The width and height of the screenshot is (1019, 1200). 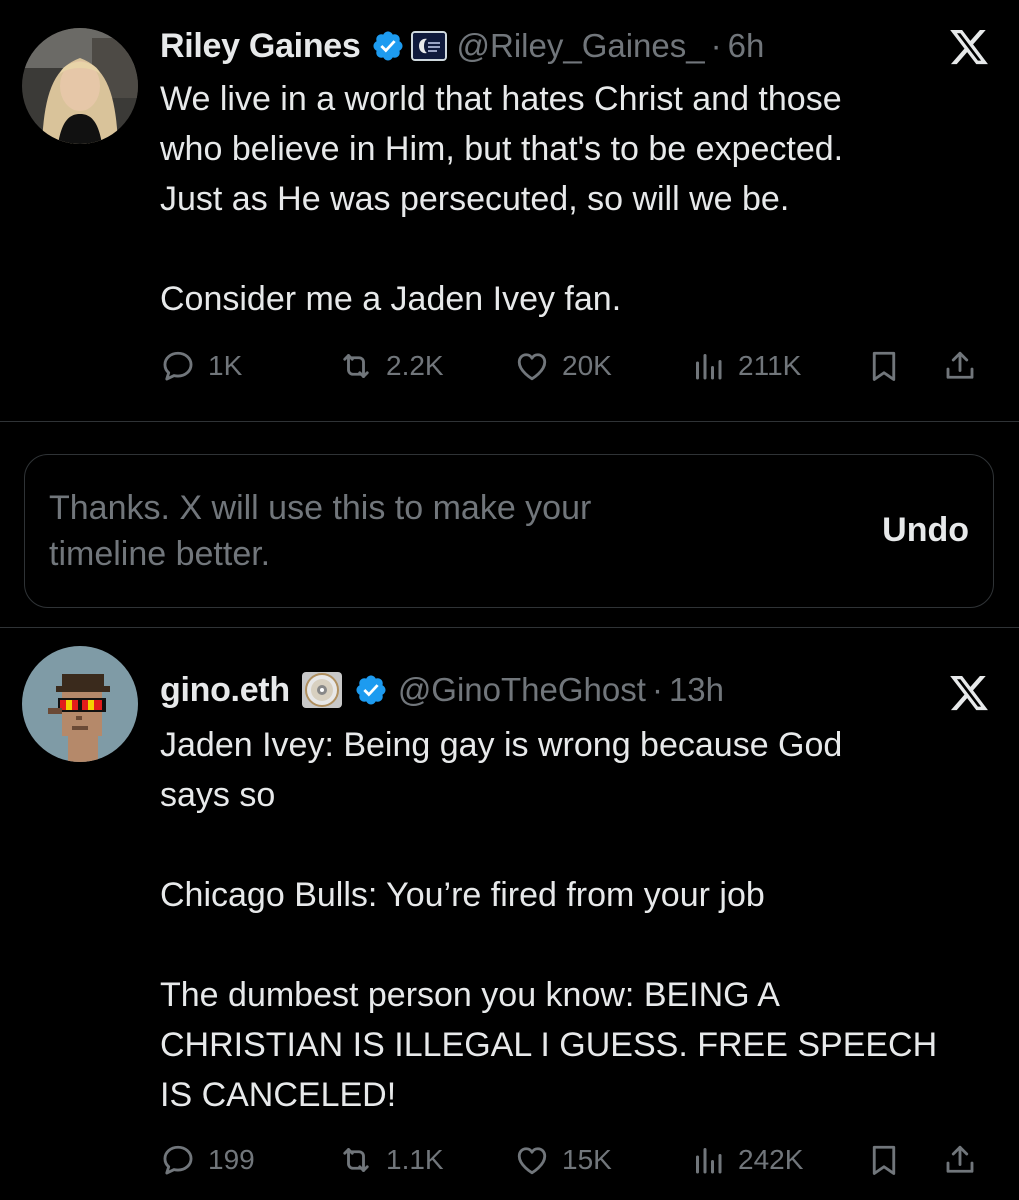 I want to click on tweet-actions: 199 1.1K 15K 242K, so click(x=580, y=1160).